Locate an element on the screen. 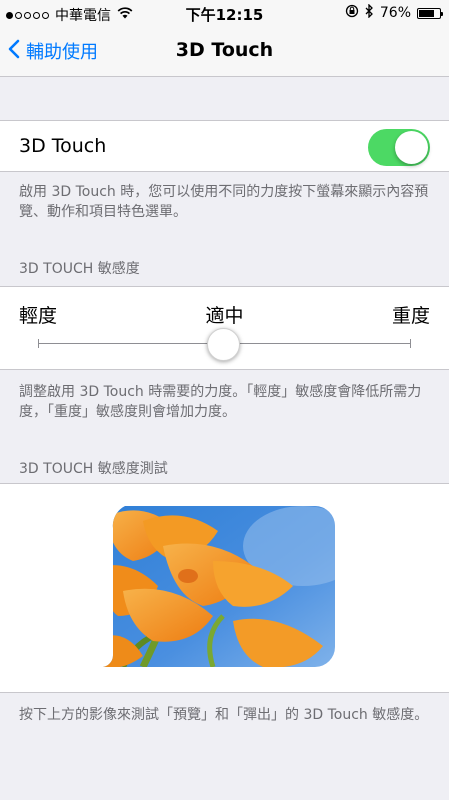  slider-tick-right is located at coordinates (410, 343).